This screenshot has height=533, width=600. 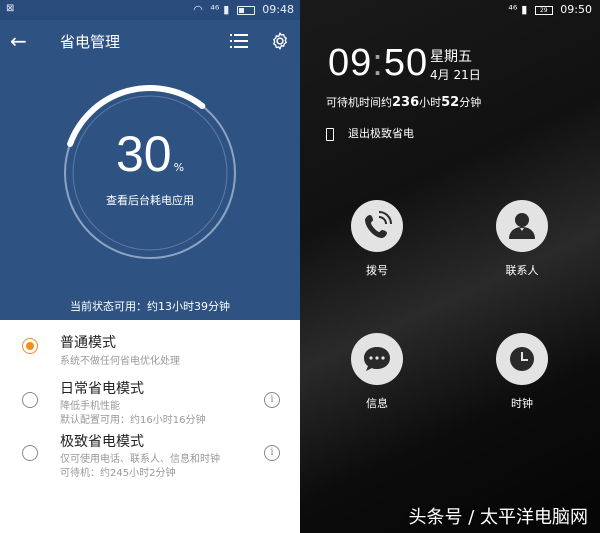 I want to click on standby-minutes: 52, so click(x=450, y=102).